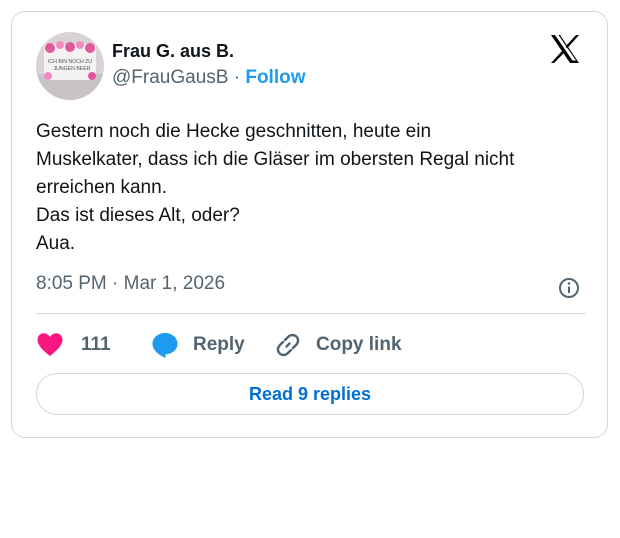 The width and height of the screenshot is (620, 538). What do you see at coordinates (130, 284) in the screenshot?
I see `tweet-timestamp: 8:05 PM · Mar 1, 2026` at bounding box center [130, 284].